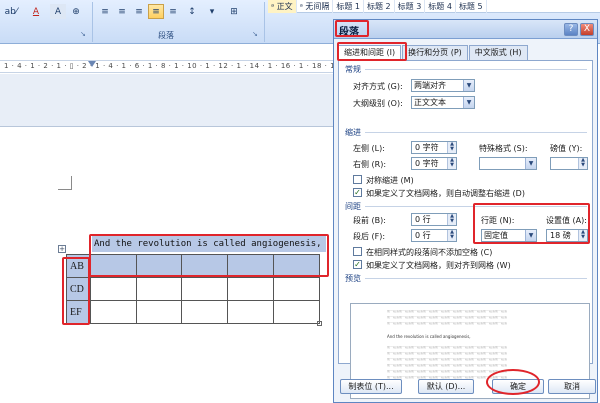 The width and height of the screenshot is (600, 403). What do you see at coordinates (410, 6) in the screenshot?
I see `style-heading-3: 标题 3` at bounding box center [410, 6].